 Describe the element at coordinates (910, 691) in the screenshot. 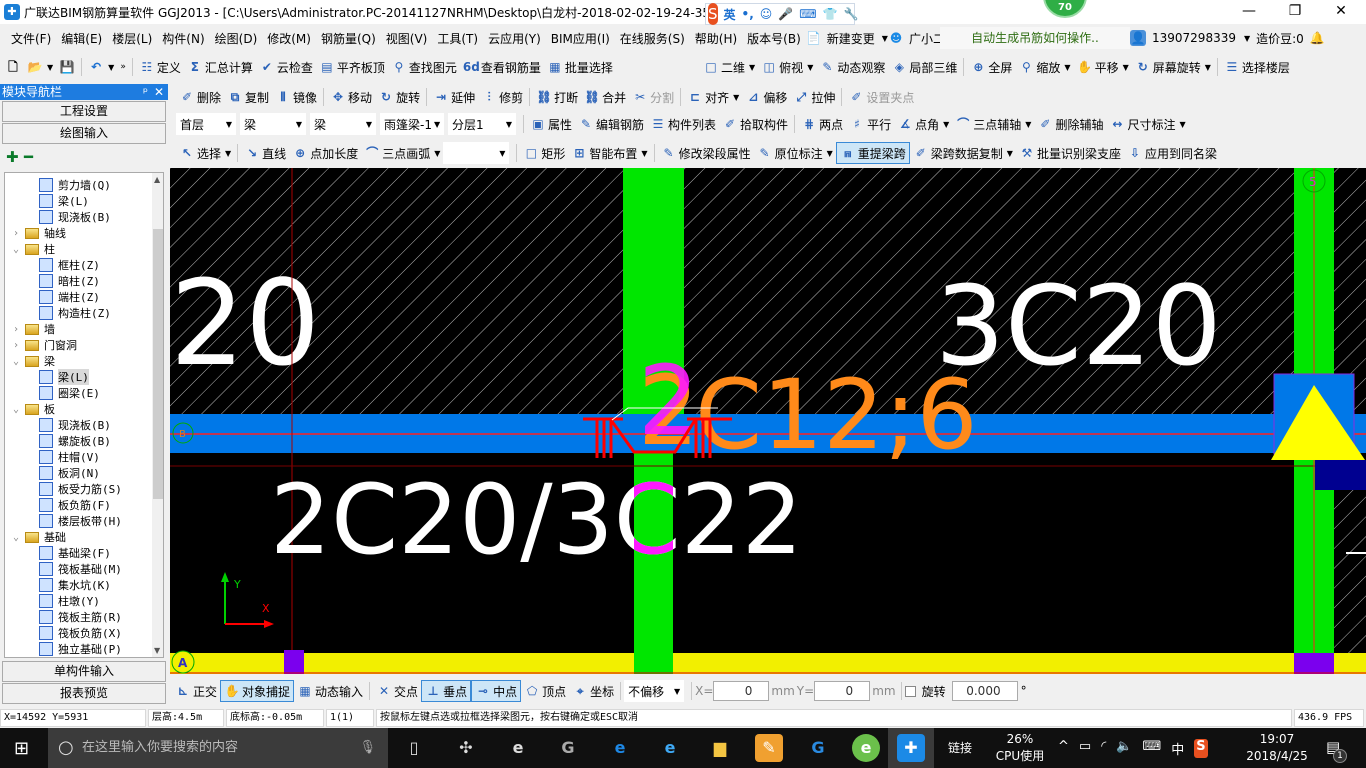

I see `rotate-checkbox` at that location.